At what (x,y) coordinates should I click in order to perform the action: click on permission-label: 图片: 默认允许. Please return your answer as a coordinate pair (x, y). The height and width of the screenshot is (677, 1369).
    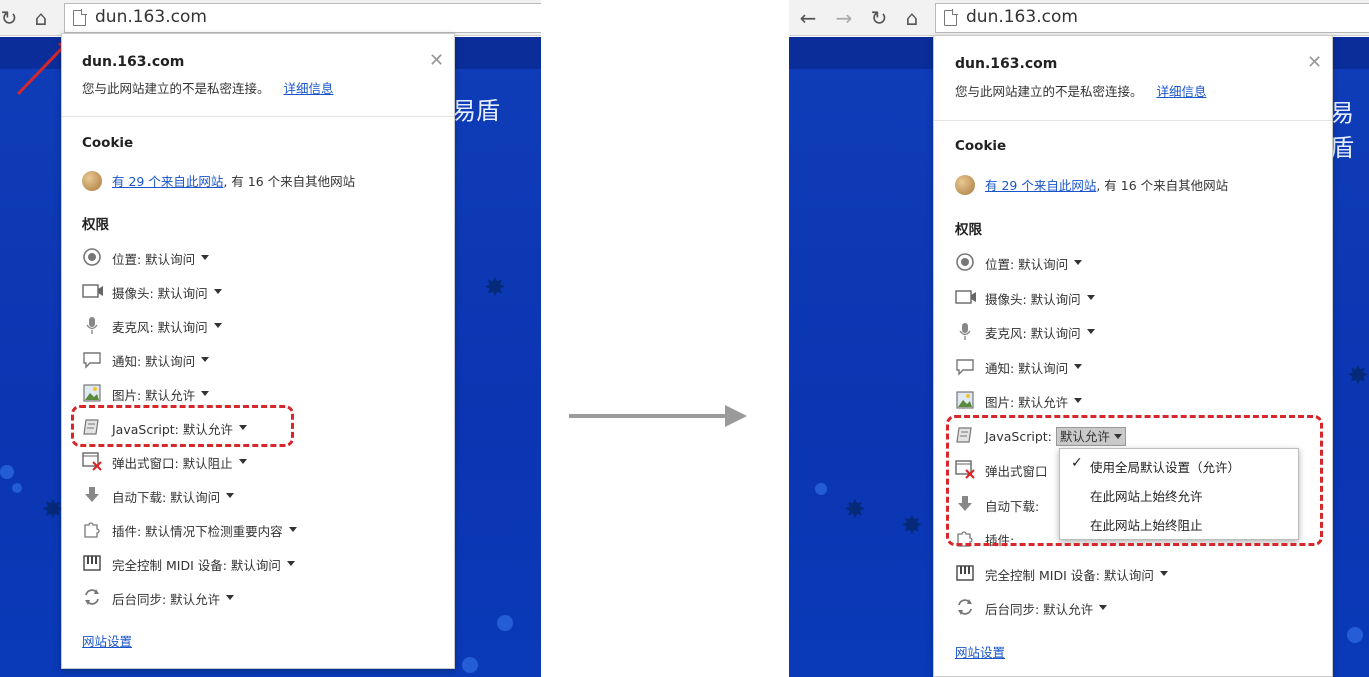
    Looking at the image, I should click on (1027, 402).